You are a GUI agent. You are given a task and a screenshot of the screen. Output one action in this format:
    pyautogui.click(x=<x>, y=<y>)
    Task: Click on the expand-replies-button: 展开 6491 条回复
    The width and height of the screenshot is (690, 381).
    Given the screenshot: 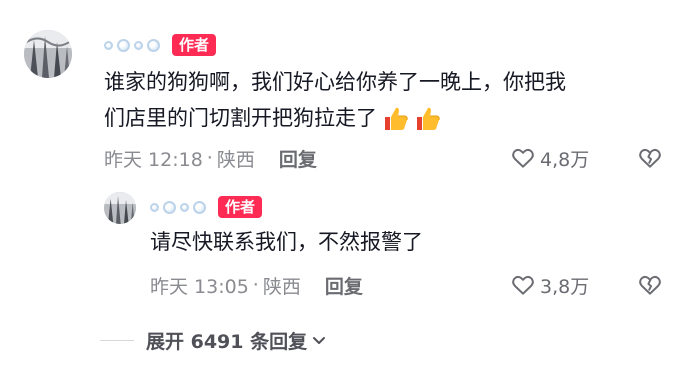 What is the action you would take?
    pyautogui.click(x=213, y=340)
    